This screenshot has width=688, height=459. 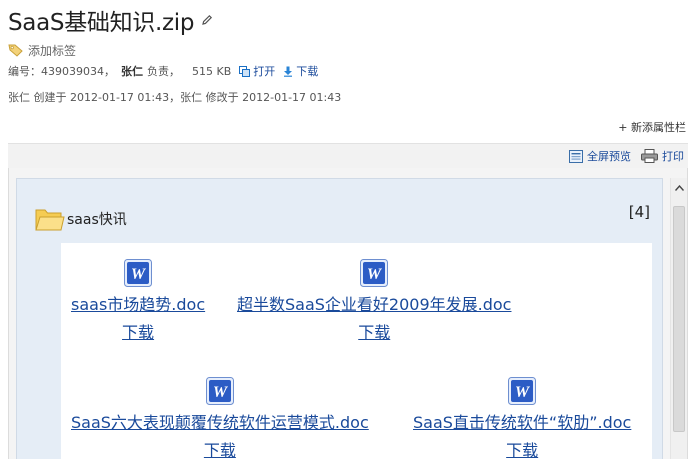 What do you see at coordinates (649, 156) in the screenshot?
I see `printer-icon` at bounding box center [649, 156].